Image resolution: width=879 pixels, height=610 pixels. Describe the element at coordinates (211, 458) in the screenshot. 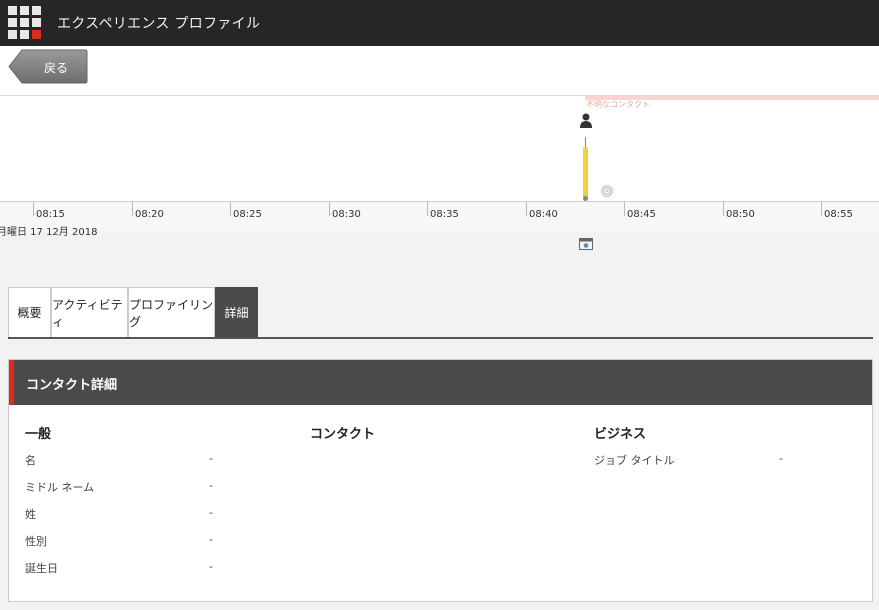

I see `field-value-first-name: -` at that location.